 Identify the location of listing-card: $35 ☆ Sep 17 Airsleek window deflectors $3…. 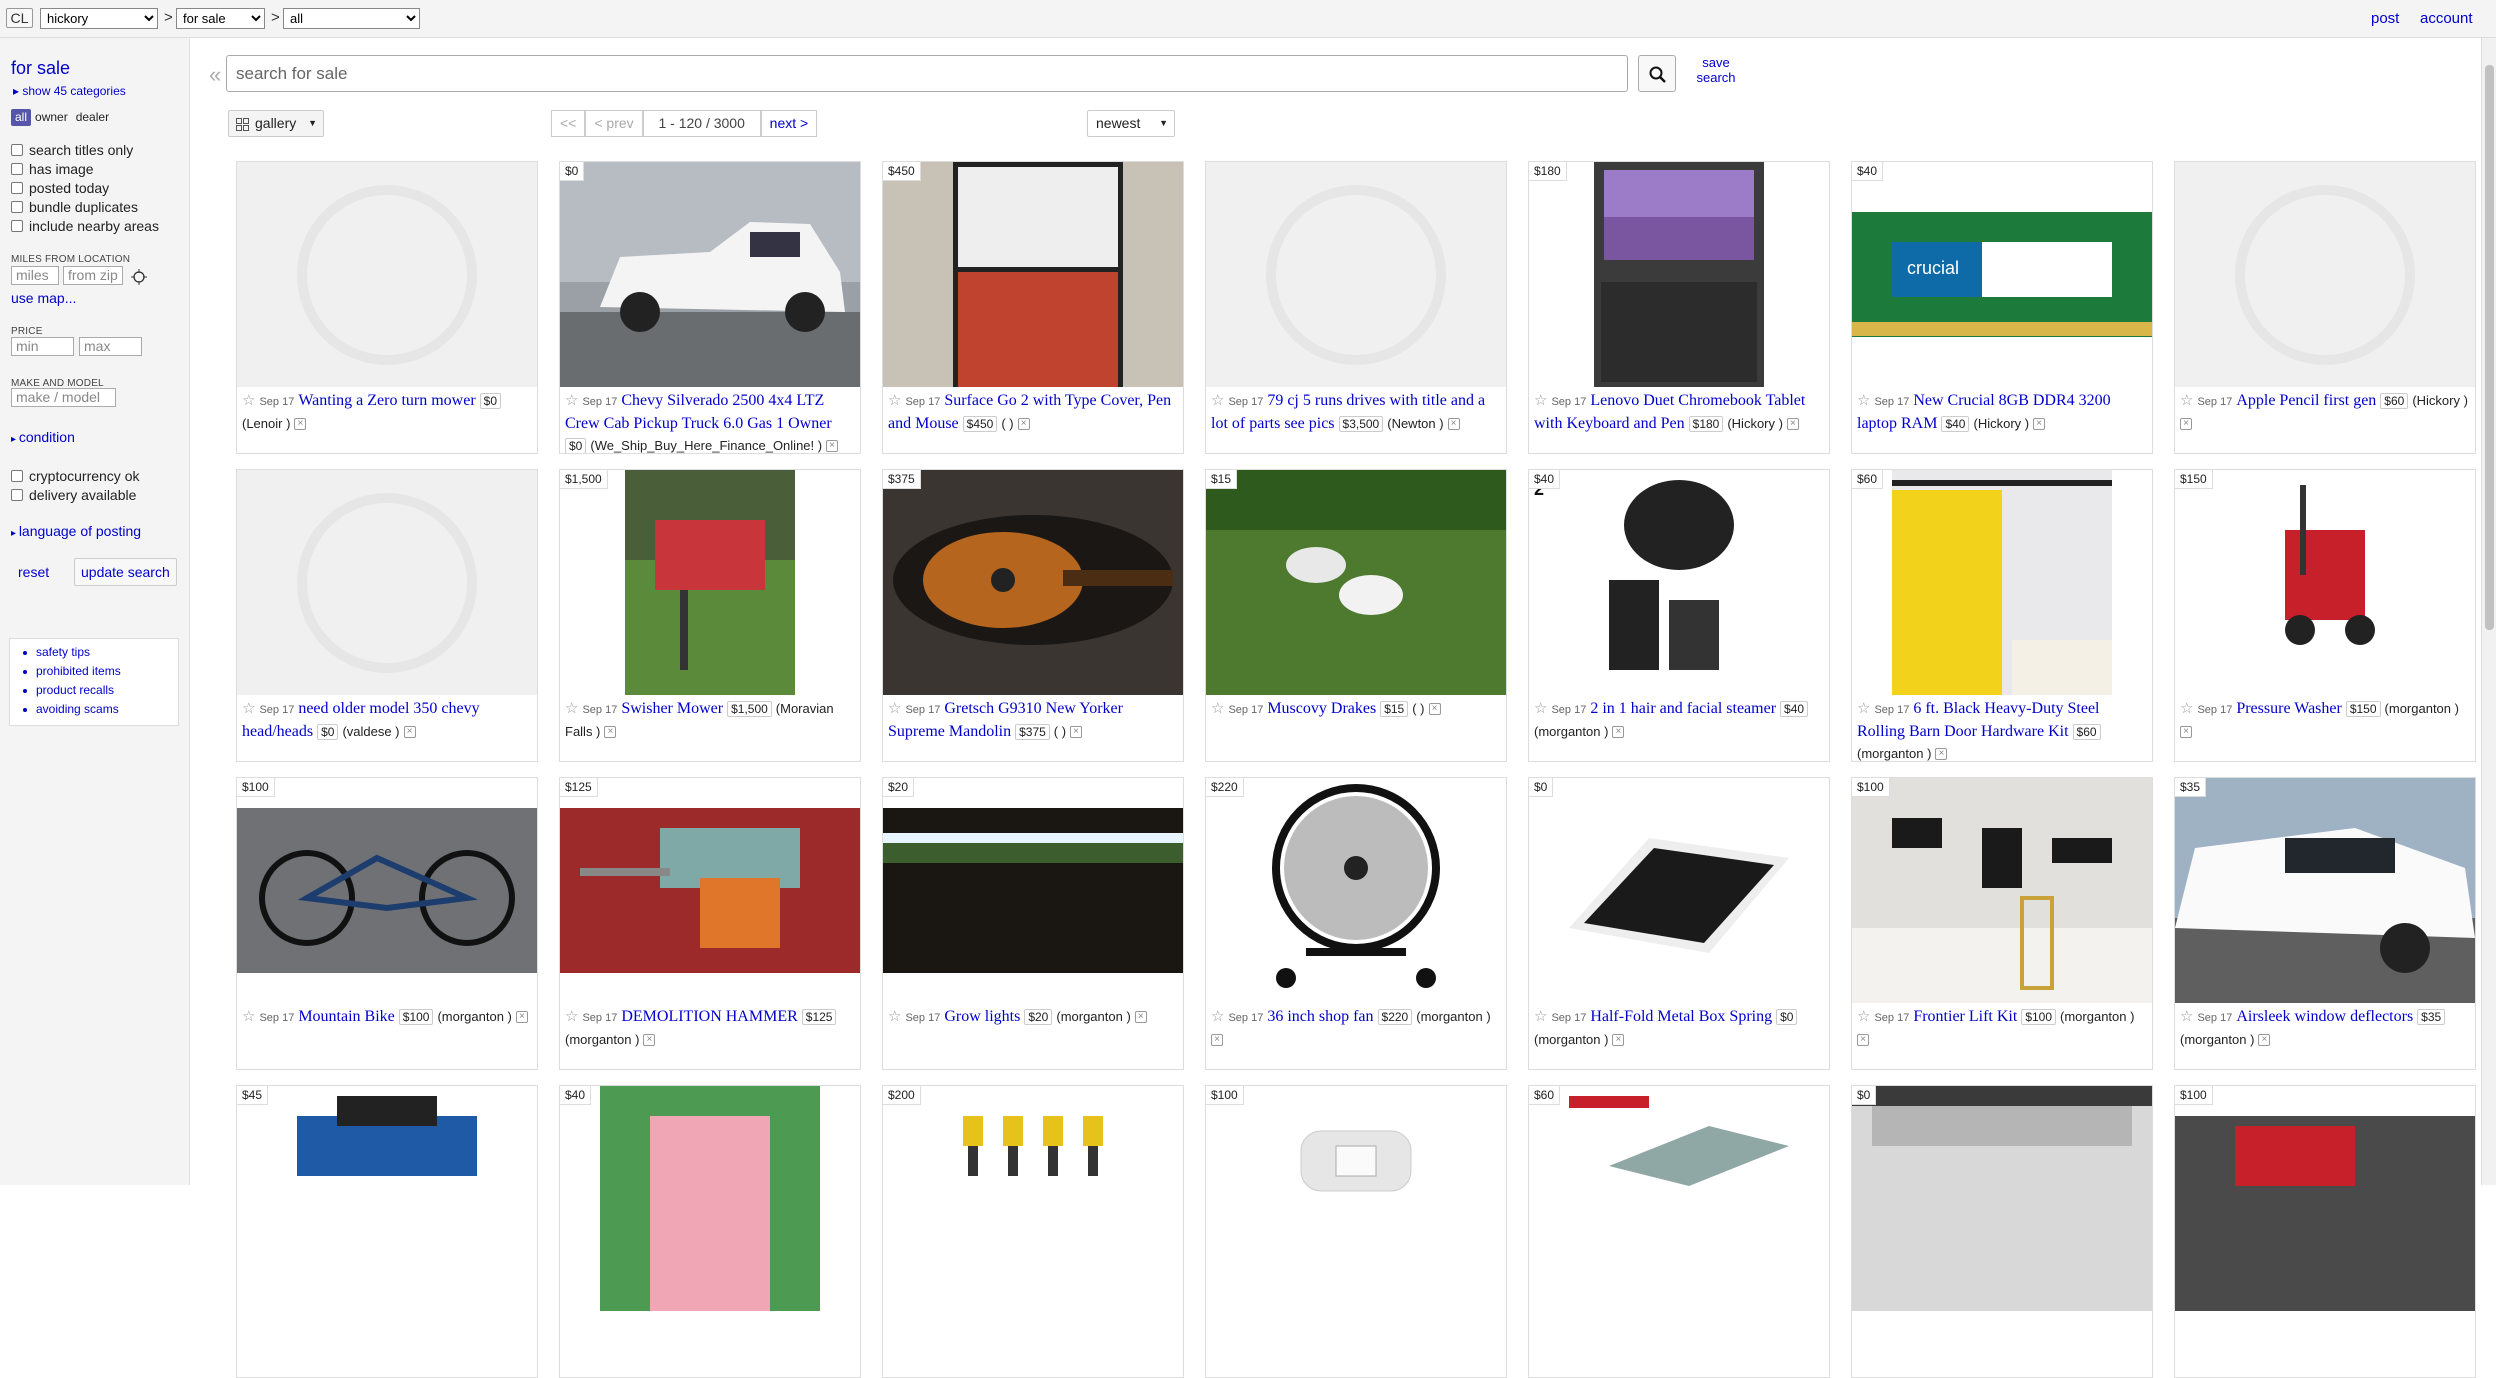
(2325, 923).